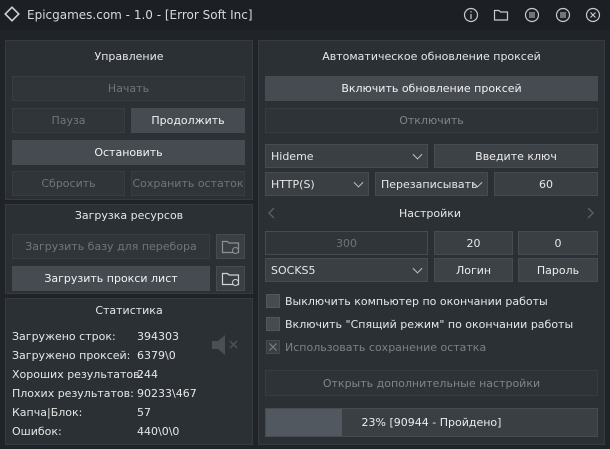  Describe the element at coordinates (129, 56) in the screenshot. I see `management-heading: Управление` at that location.